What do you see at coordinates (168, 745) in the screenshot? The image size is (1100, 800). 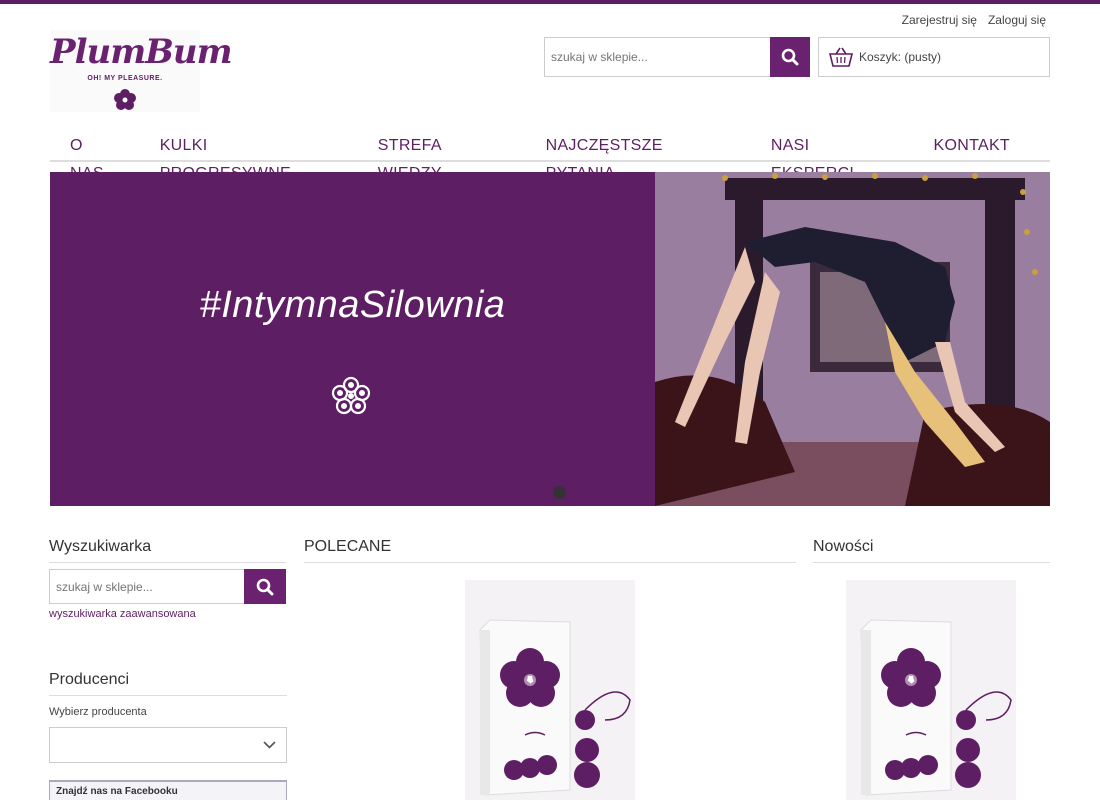 I see `producer-select` at bounding box center [168, 745].